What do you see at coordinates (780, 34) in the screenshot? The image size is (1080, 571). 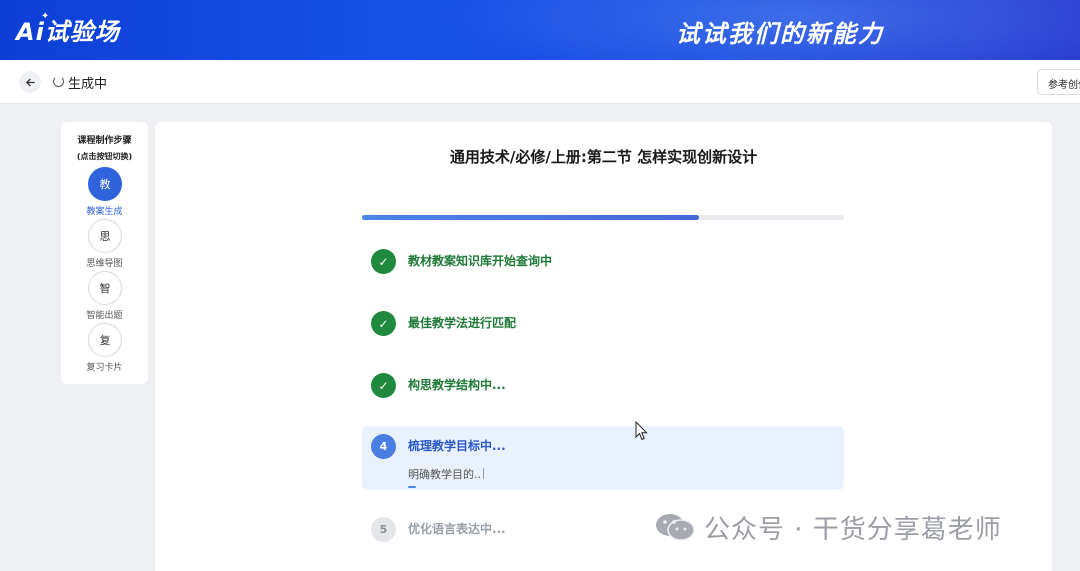 I see `banner-slogan: 试试我们的新能力` at bounding box center [780, 34].